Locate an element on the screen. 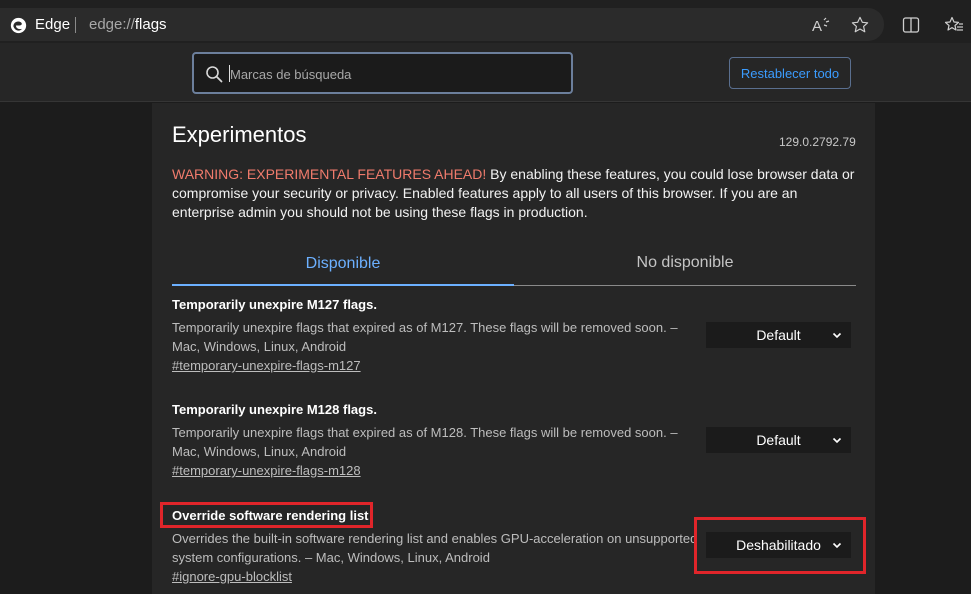  split-screen-icon is located at coordinates (911, 25).